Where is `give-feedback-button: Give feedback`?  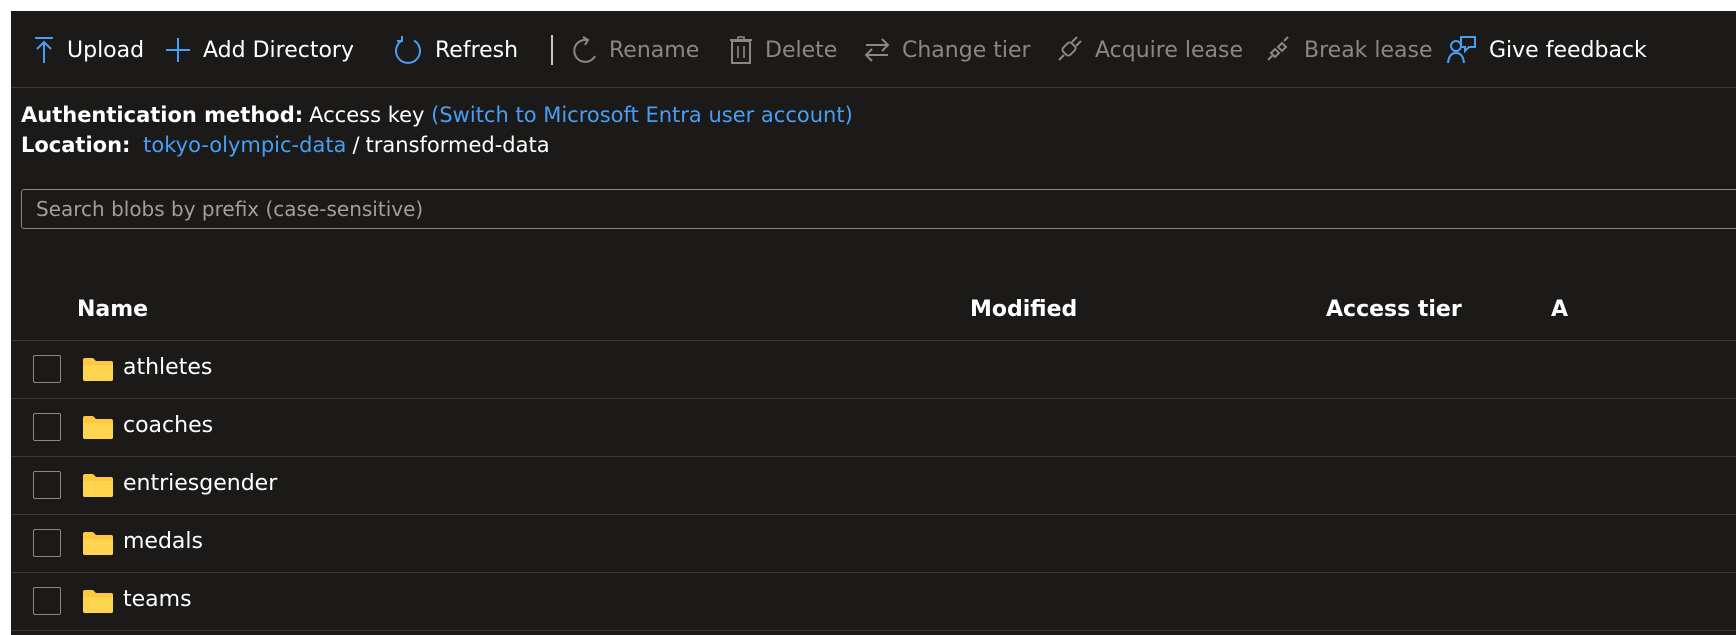 give-feedback-button: Give feedback is located at coordinates (1547, 50).